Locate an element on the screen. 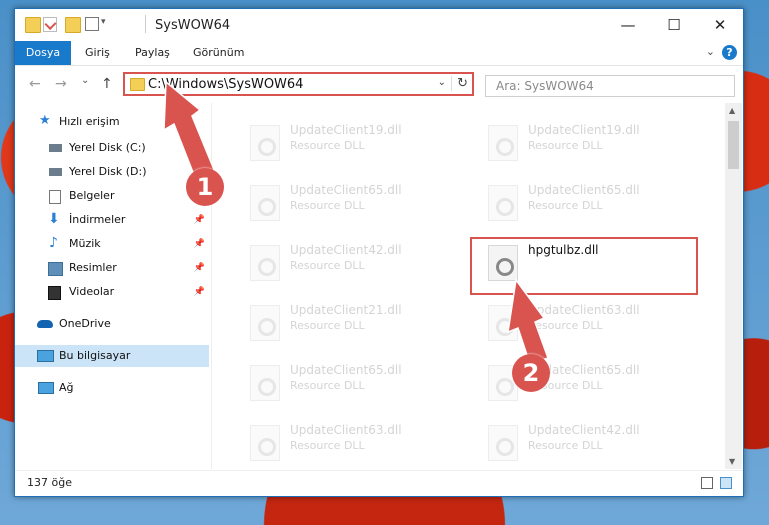 This screenshot has width=769, height=525. step-1-badge: 1 is located at coordinates (205, 187).